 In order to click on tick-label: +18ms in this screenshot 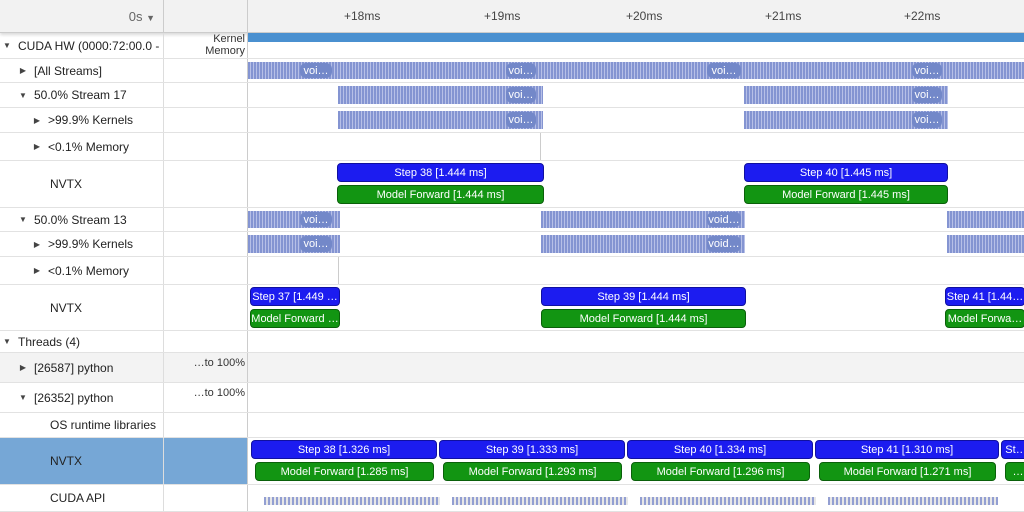, I will do `click(362, 16)`.